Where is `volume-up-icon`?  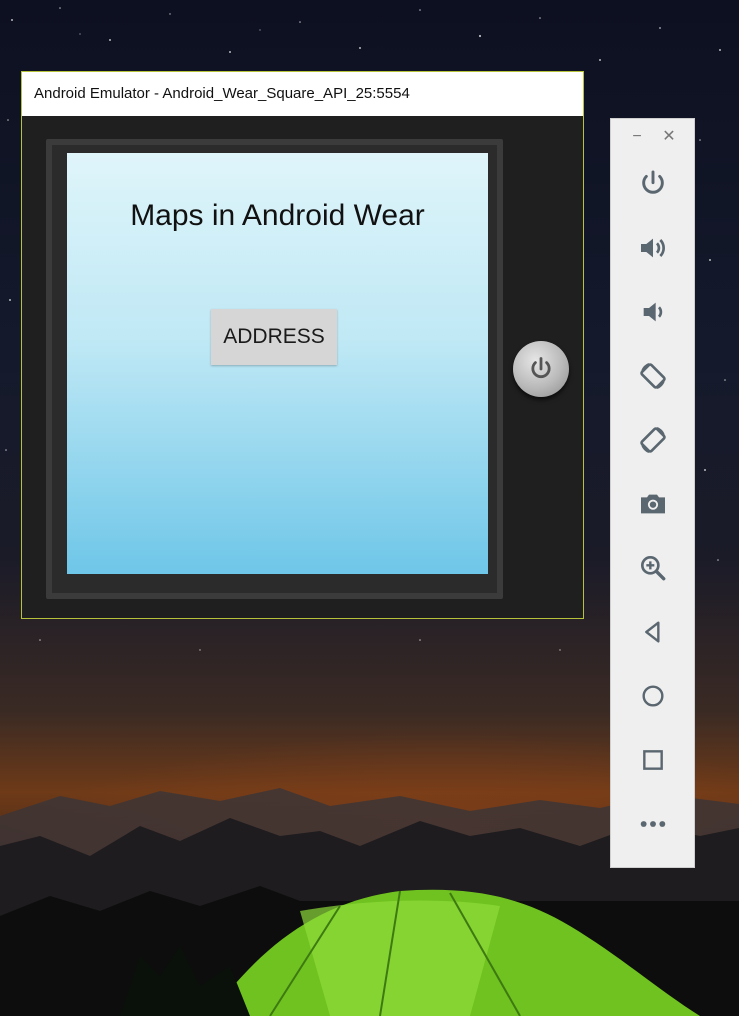 volume-up-icon is located at coordinates (653, 248).